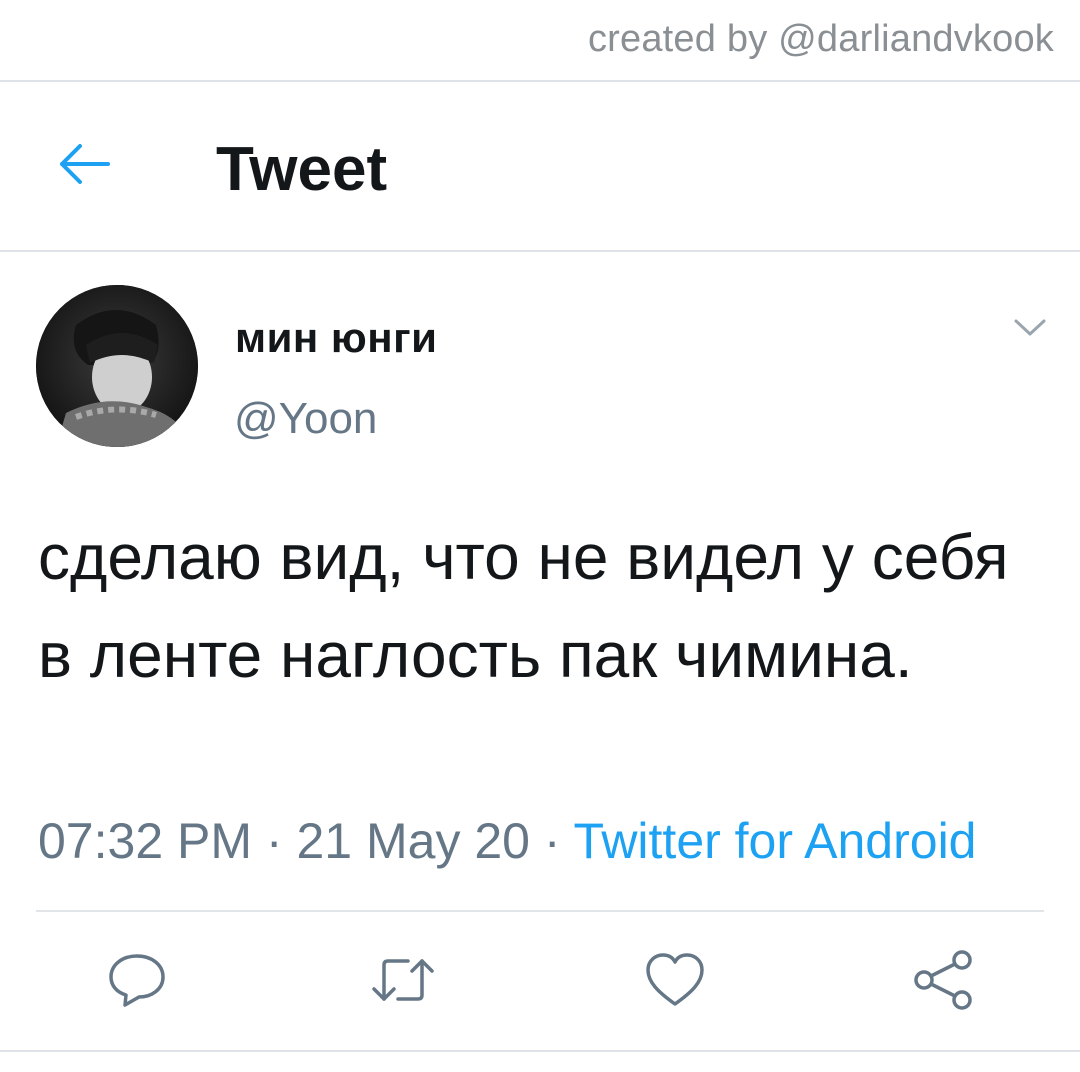 This screenshot has width=1080, height=1072. What do you see at coordinates (775, 841) in the screenshot?
I see `tweet-source-link: Twitter for Android` at bounding box center [775, 841].